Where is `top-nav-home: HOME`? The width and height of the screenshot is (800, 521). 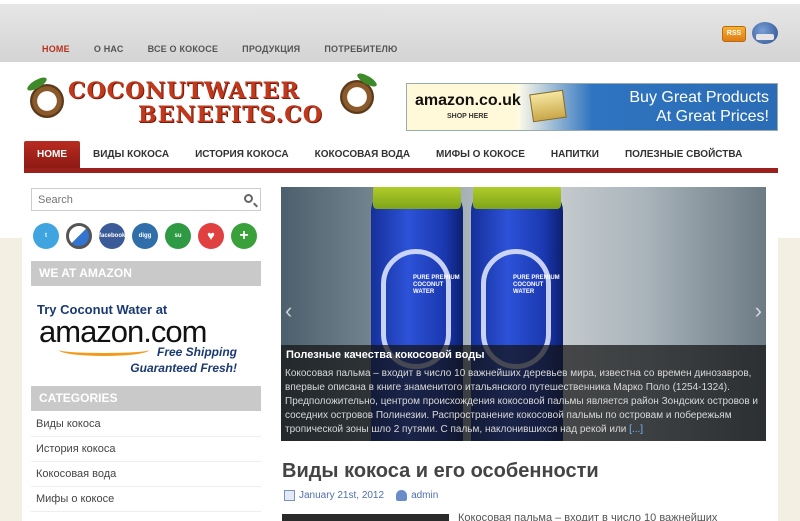 top-nav-home: HOME is located at coordinates (56, 49).